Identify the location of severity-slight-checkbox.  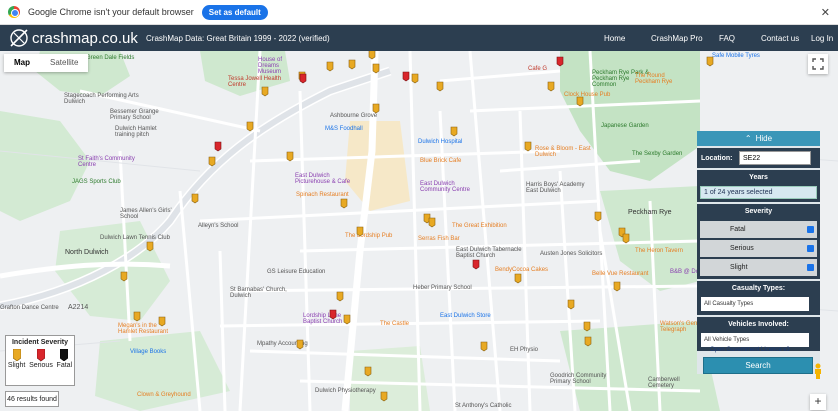
(810, 267).